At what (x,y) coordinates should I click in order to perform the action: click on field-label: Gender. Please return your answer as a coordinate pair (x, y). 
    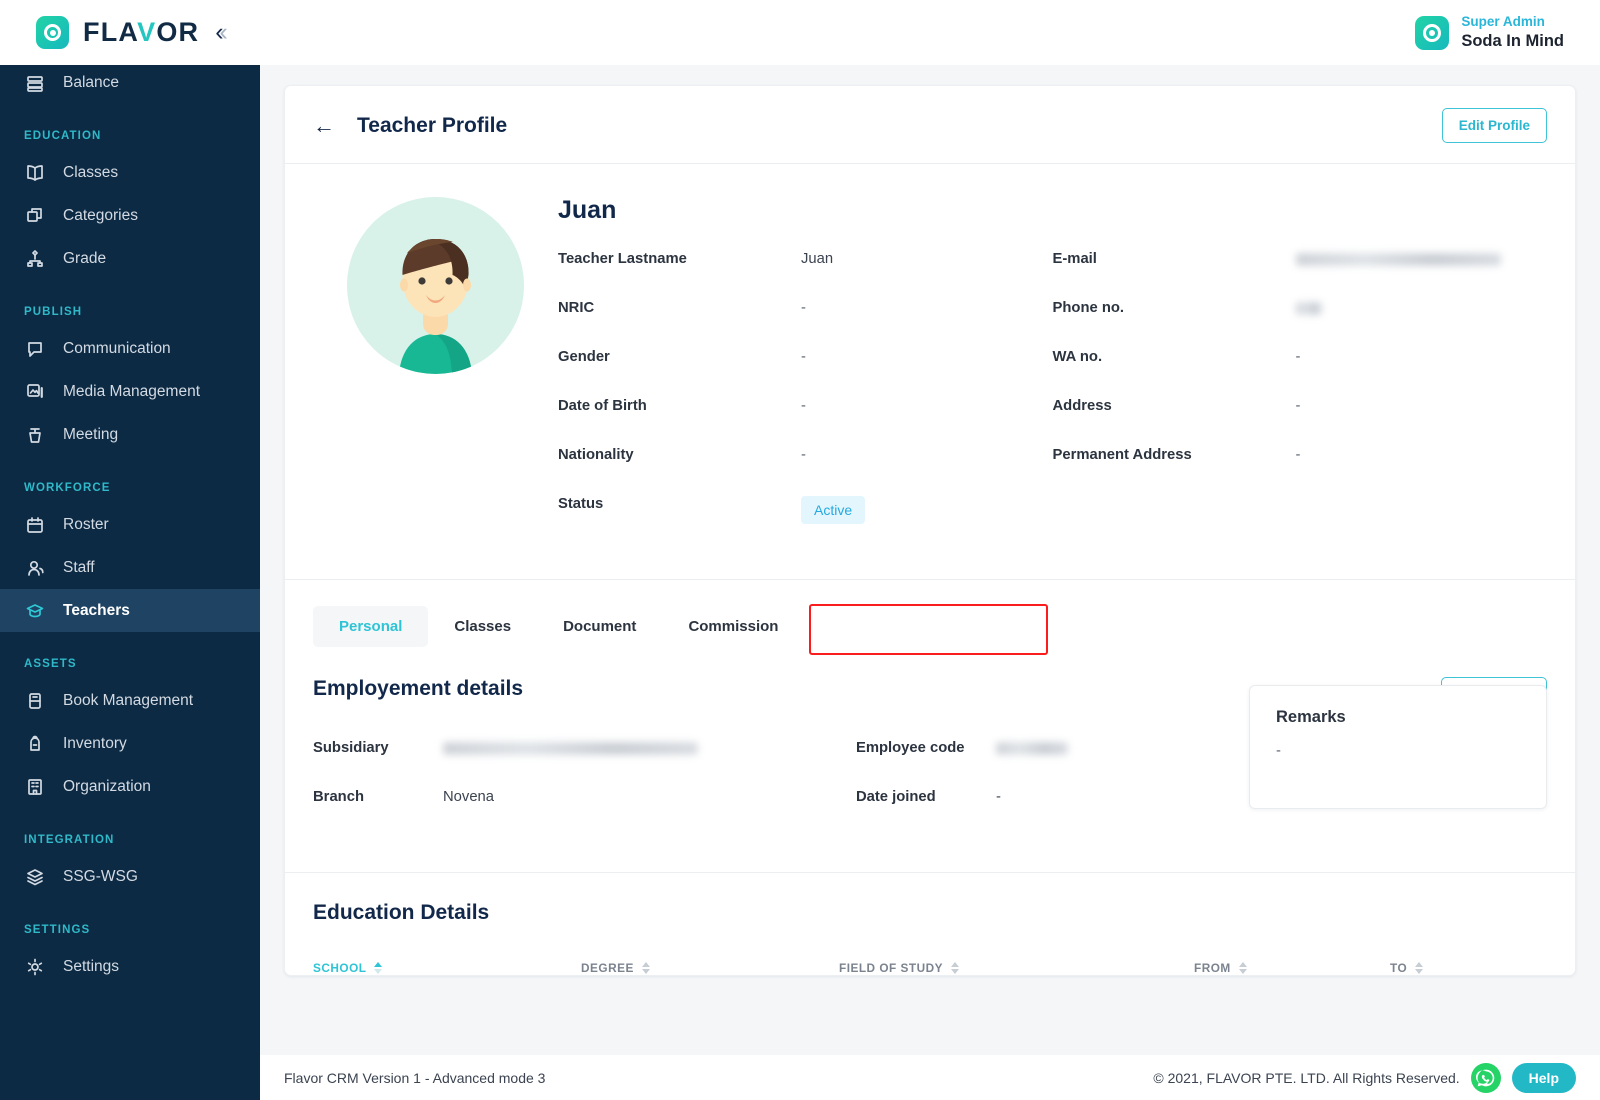
    Looking at the image, I should click on (584, 357).